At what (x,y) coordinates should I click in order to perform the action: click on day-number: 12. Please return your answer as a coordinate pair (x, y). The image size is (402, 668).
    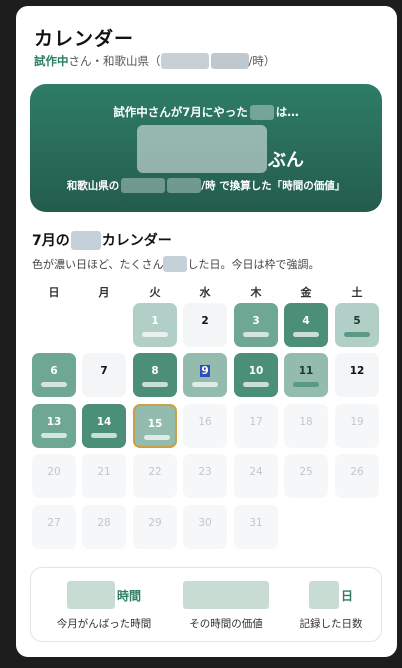
    Looking at the image, I should click on (357, 371).